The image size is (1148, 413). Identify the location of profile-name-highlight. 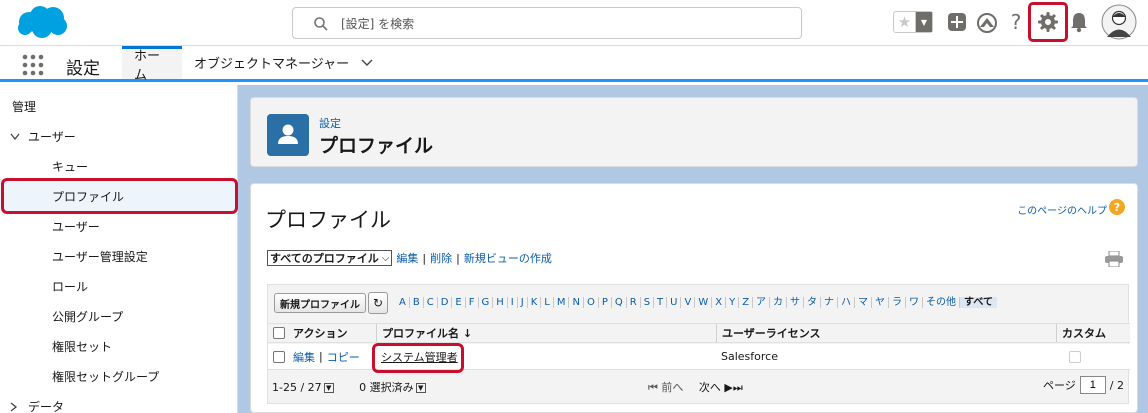
(418, 358).